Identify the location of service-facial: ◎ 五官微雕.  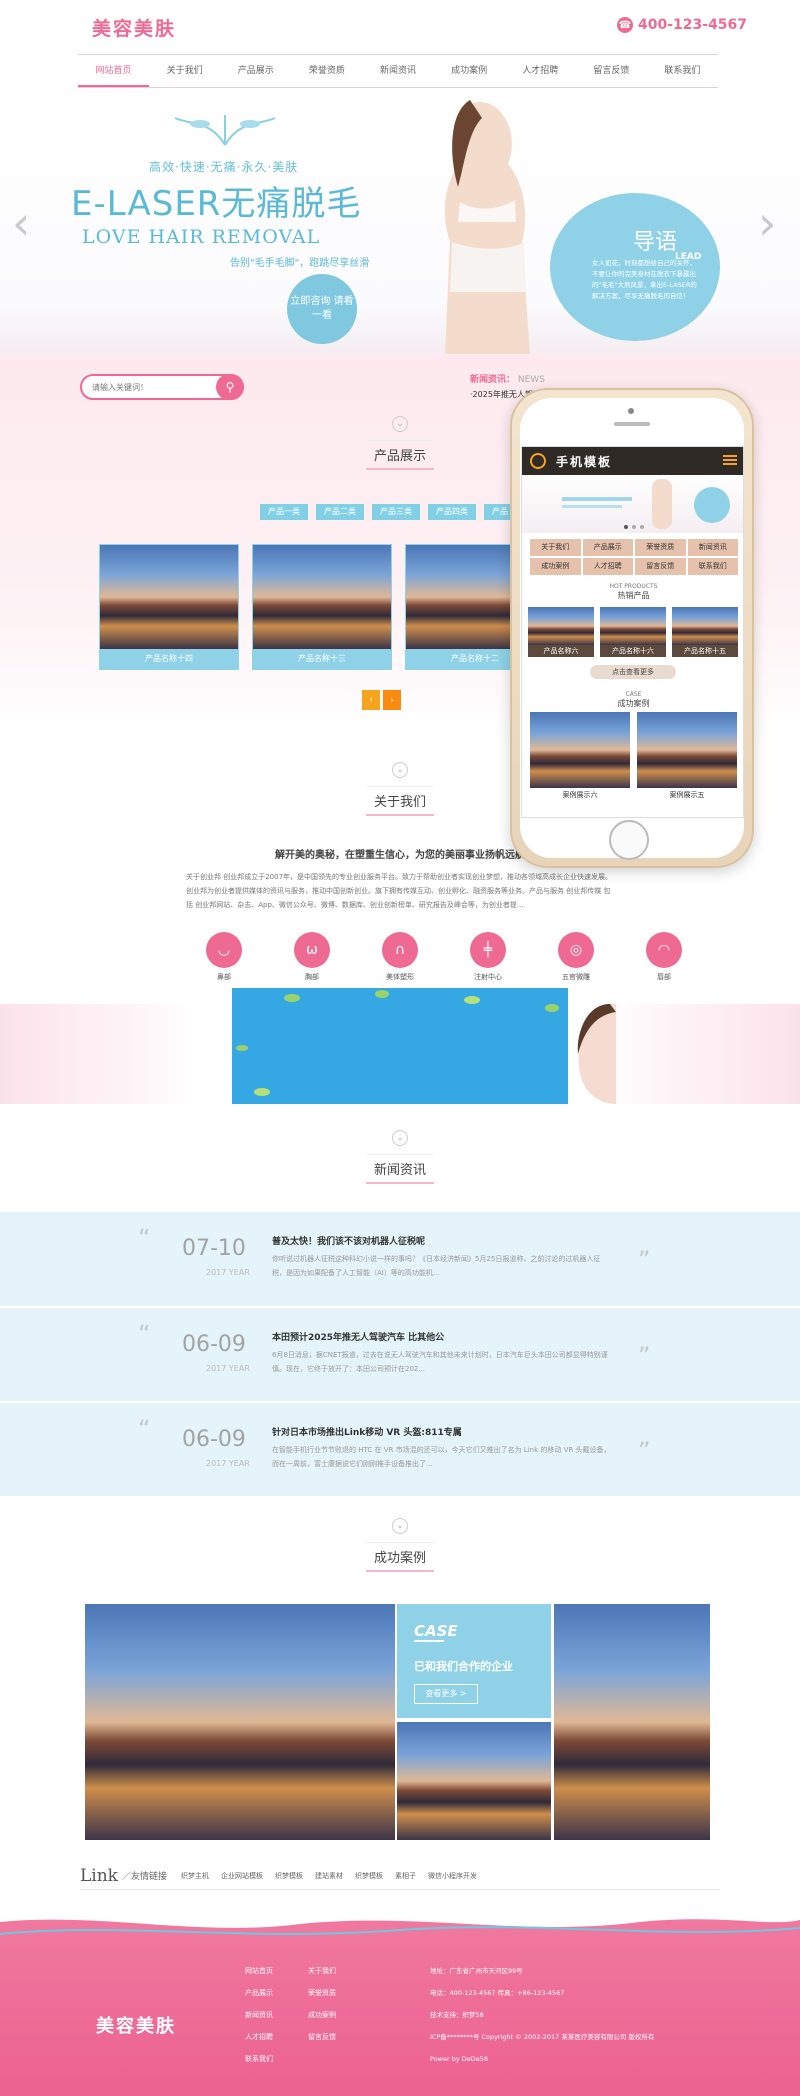
(576, 957).